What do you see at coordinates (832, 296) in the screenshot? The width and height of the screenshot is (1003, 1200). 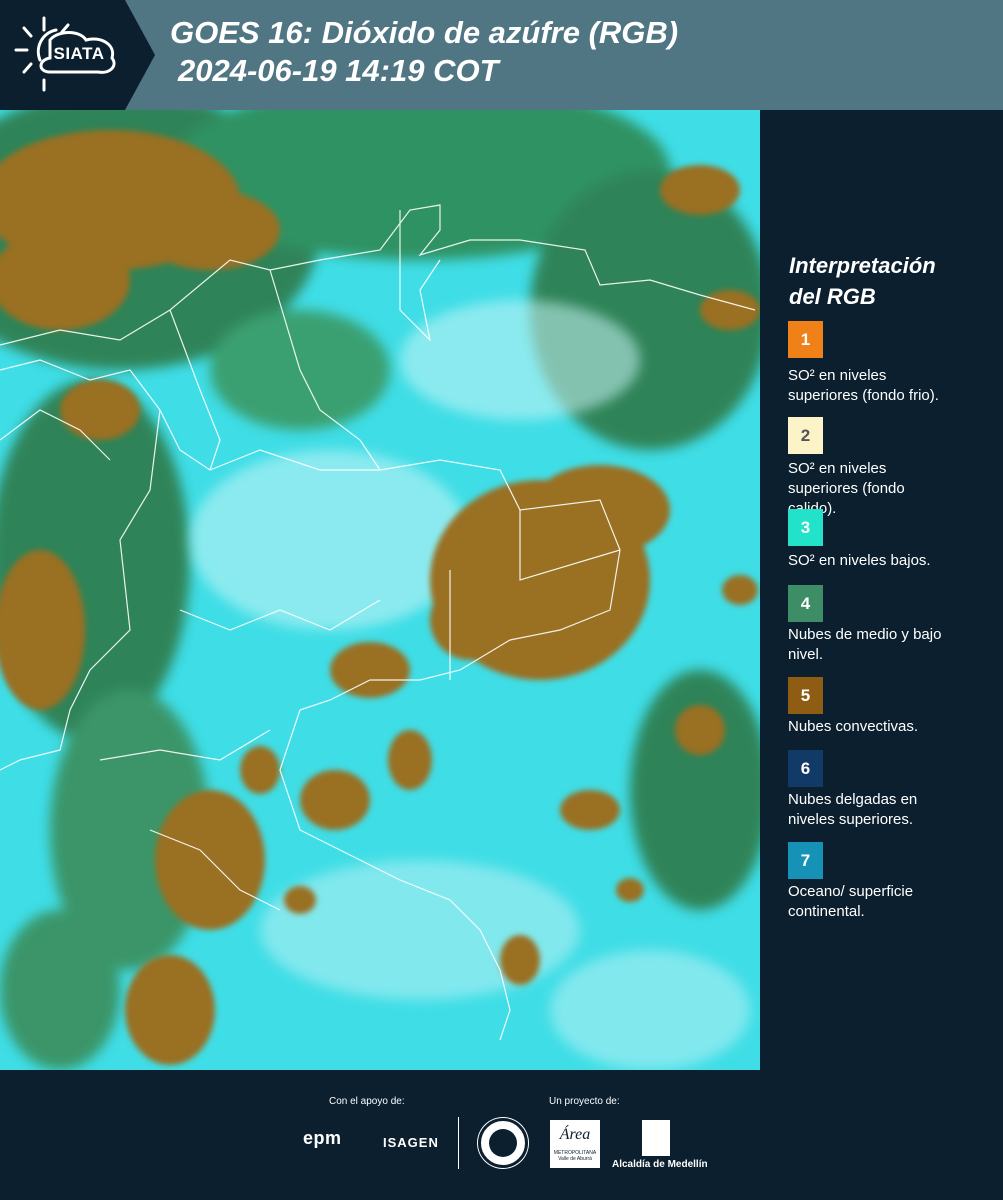 I see `legend-title-line2: del RGB` at bounding box center [832, 296].